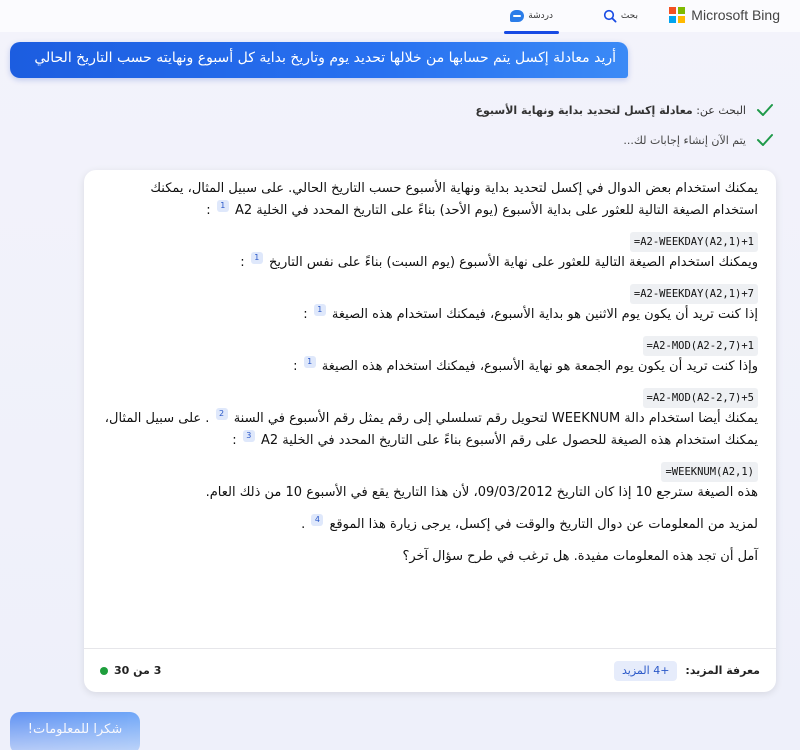 The width and height of the screenshot is (800, 750). I want to click on bing-logo: Microsoft Bing, so click(724, 15).